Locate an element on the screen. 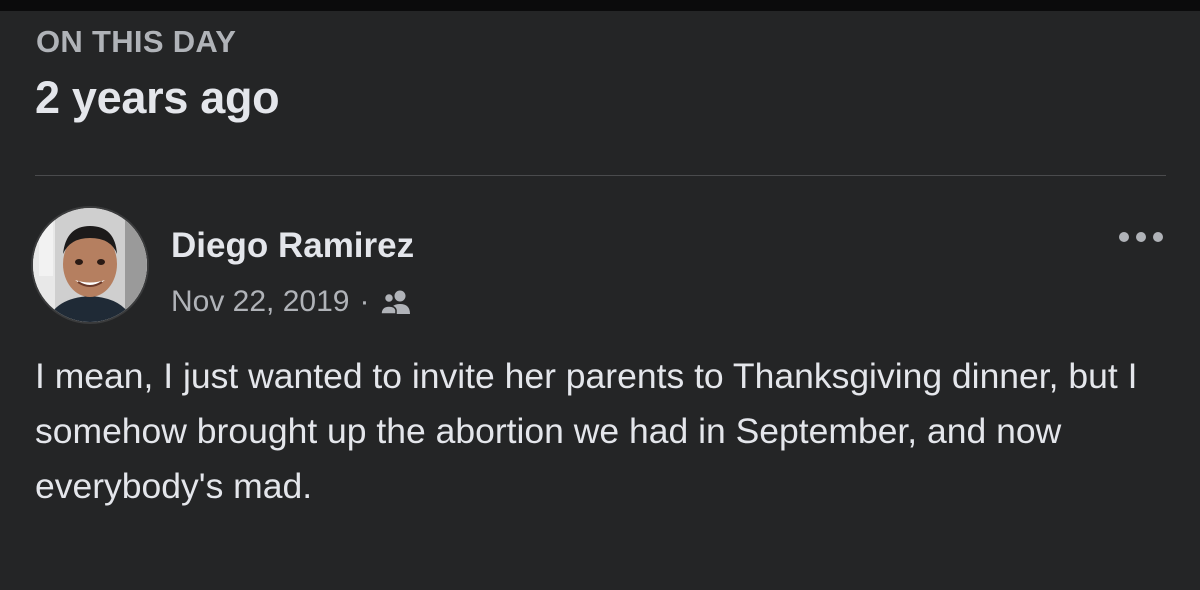 This screenshot has height=590, width=1200. memory-title: 2 years ago is located at coordinates (157, 97).